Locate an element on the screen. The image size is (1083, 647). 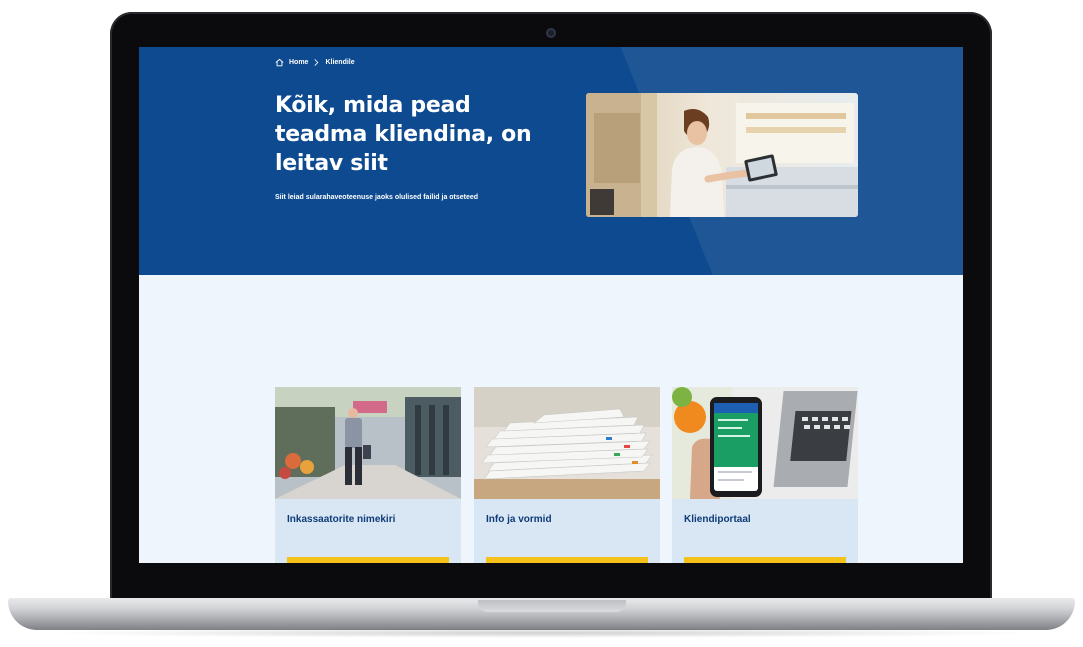
card-image-phone-portal is located at coordinates (765, 443).